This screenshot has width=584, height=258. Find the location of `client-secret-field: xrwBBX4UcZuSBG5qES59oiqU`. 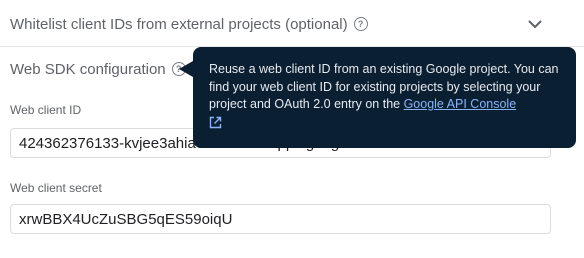

client-secret-field: xrwBBX4UcZuSBG5qES59oiqU is located at coordinates (280, 219).